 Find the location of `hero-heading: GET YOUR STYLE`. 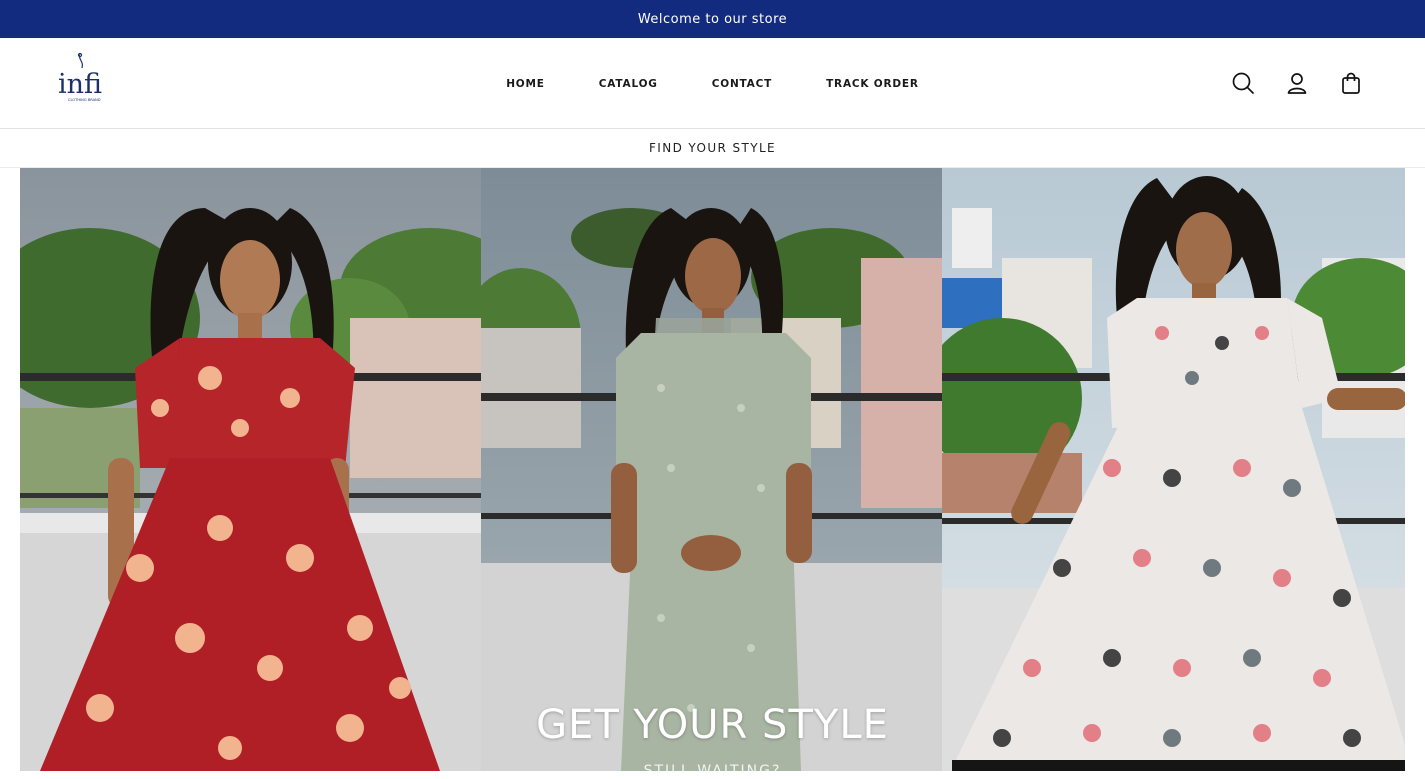

hero-heading: GET YOUR STYLE is located at coordinates (712, 725).